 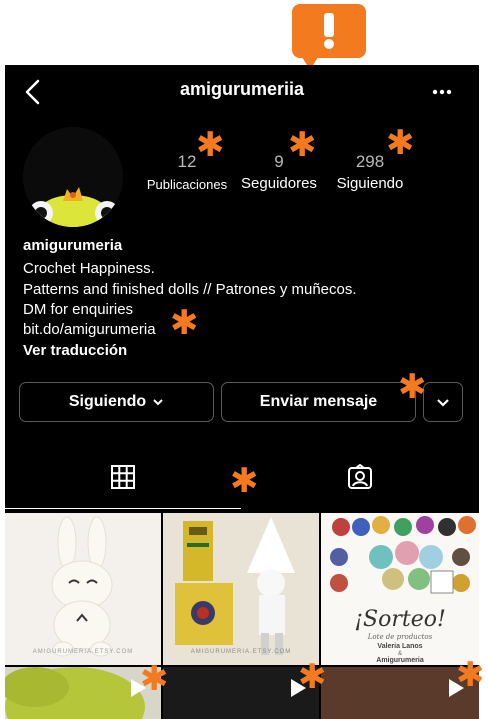 I want to click on sorteo-subtitle: Lote de productos, so click(x=400, y=637).